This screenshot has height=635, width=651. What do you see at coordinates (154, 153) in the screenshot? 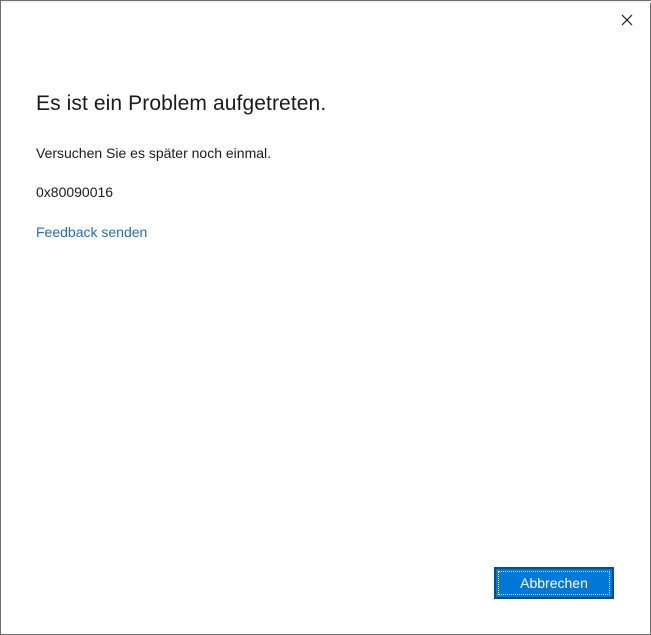
I see `error-message: Versuchen Sie es später noch einmal.` at bounding box center [154, 153].